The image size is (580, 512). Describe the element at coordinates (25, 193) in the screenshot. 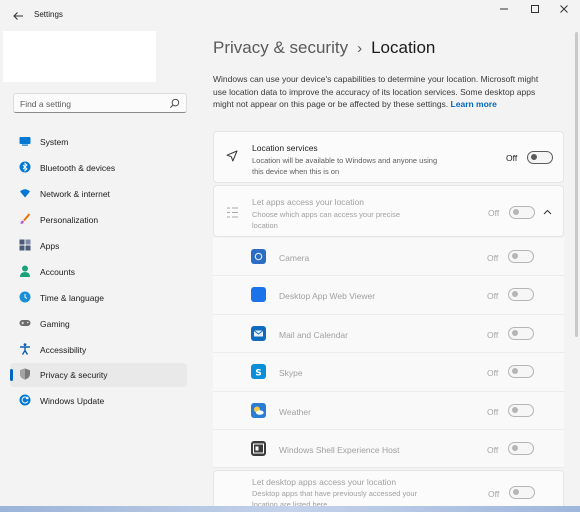

I see `wifi-icon` at that location.